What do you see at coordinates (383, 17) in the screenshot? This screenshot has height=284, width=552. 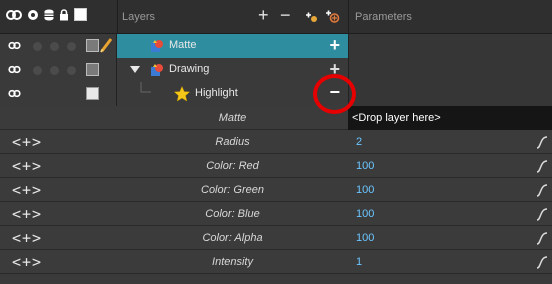 I see `parameters-title: Parameters` at bounding box center [383, 17].